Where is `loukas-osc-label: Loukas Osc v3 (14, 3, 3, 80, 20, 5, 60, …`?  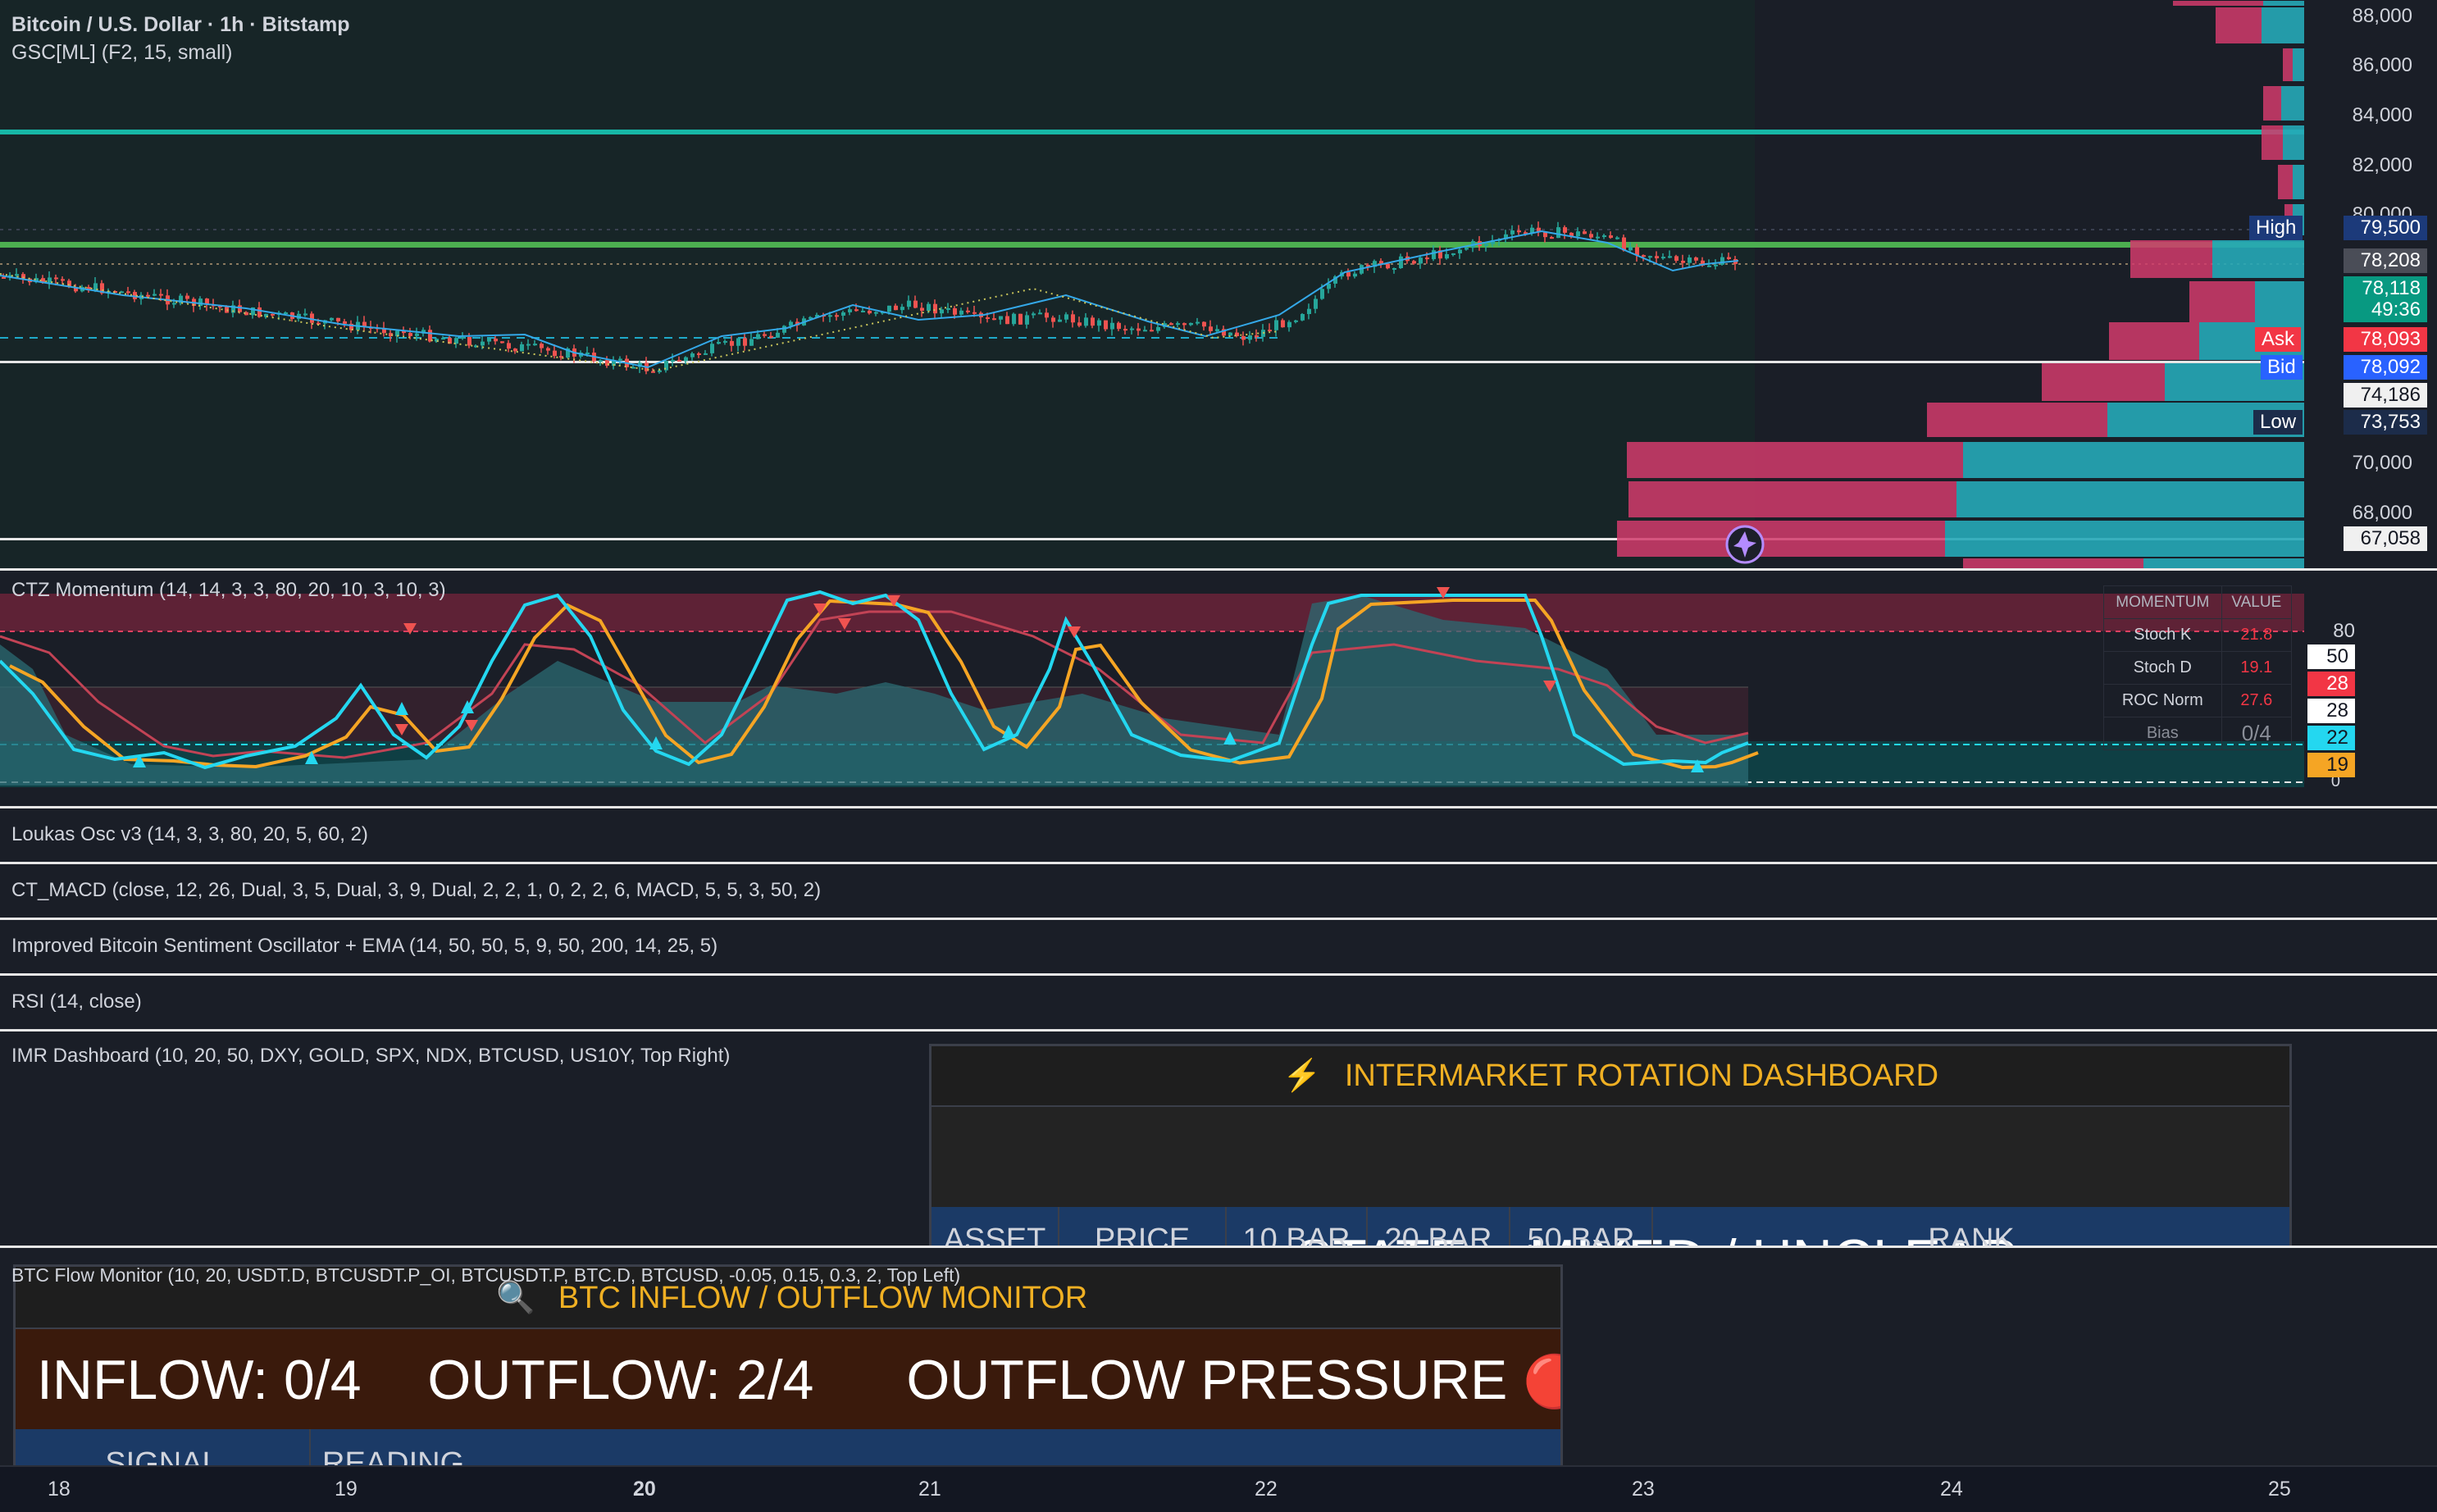
loukas-osc-label: Loukas Osc v3 (14, 3, 3, 80, 20, 5, 60, … is located at coordinates (189, 834).